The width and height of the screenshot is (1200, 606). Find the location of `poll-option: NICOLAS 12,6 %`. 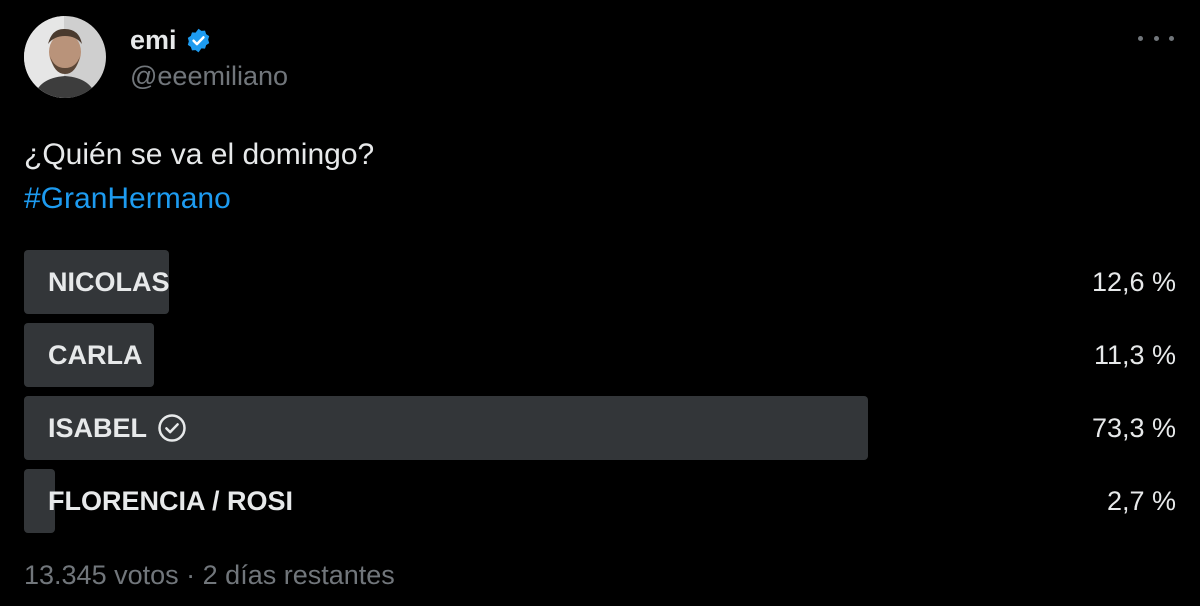

poll-option: NICOLAS 12,6 % is located at coordinates (600, 282).